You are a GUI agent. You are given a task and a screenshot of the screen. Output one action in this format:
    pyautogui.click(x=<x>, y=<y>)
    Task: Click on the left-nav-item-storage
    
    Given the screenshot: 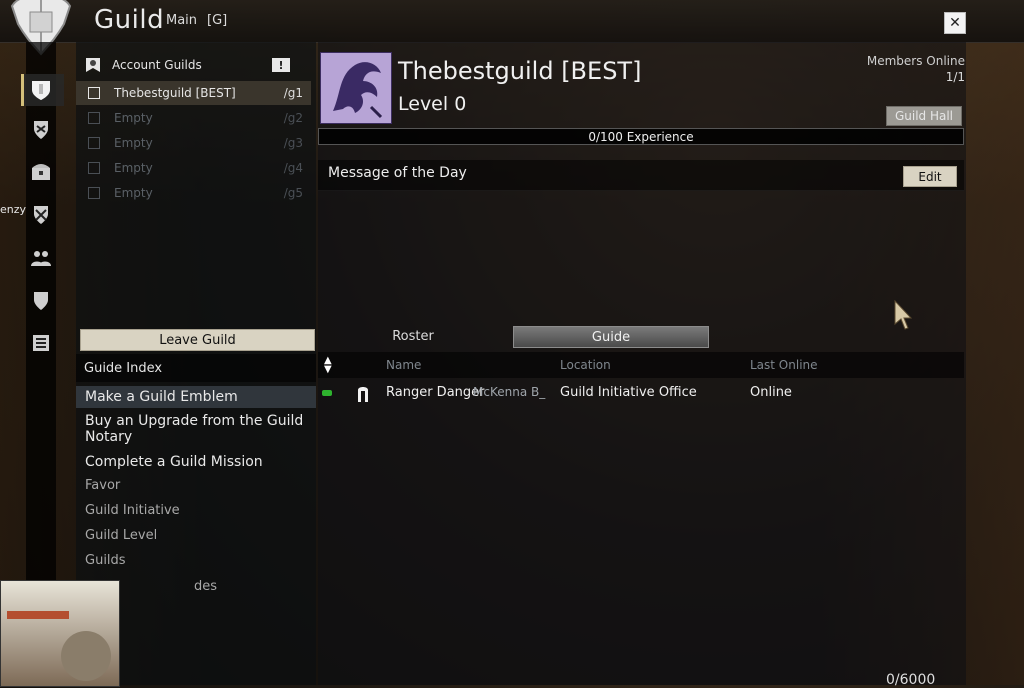 What is the action you would take?
    pyautogui.click(x=41, y=172)
    